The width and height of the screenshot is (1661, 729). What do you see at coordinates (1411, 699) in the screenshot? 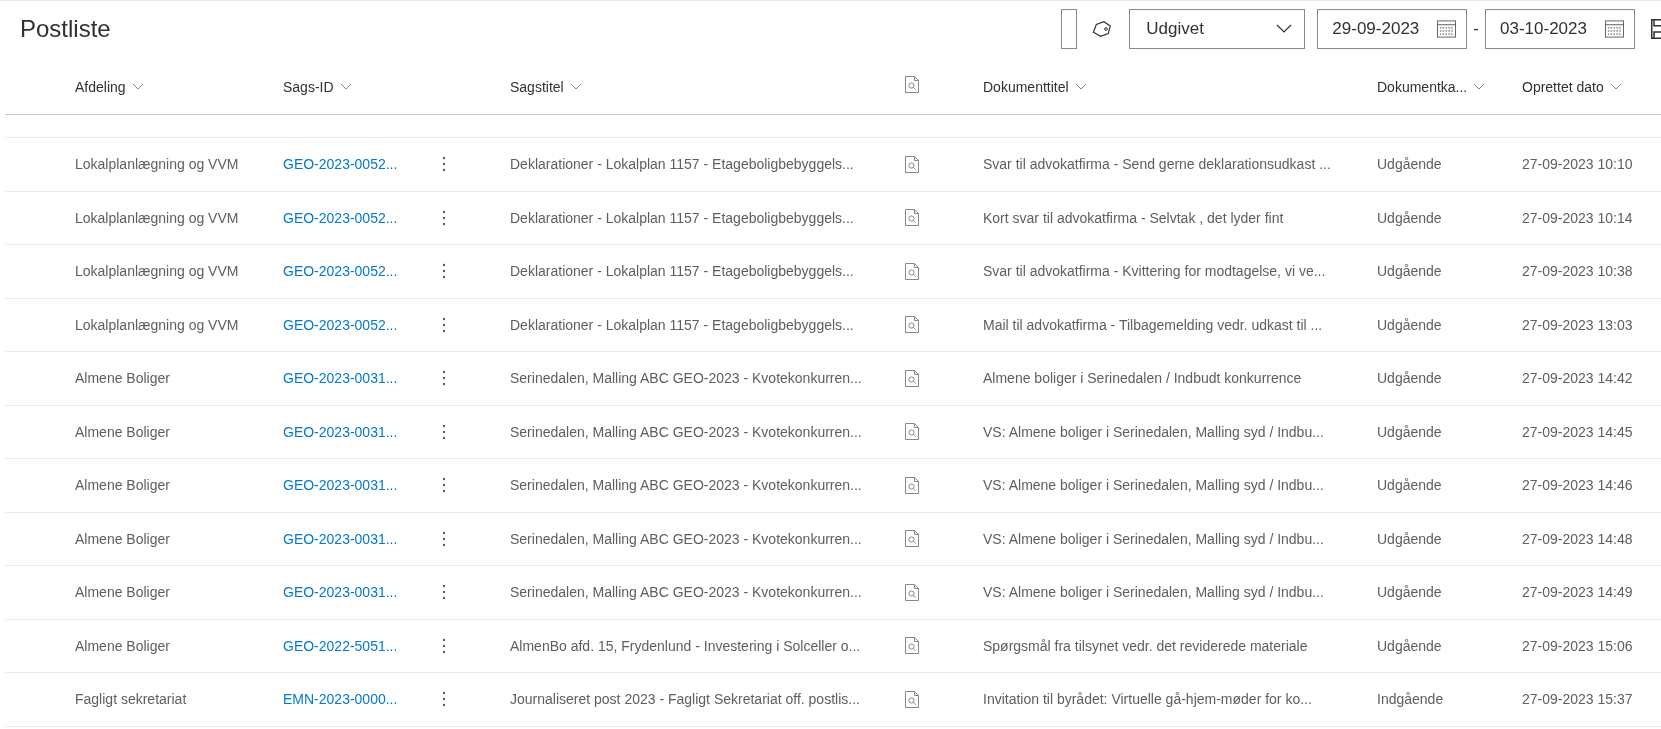
I see `table-cell-text: Indgående` at bounding box center [1411, 699].